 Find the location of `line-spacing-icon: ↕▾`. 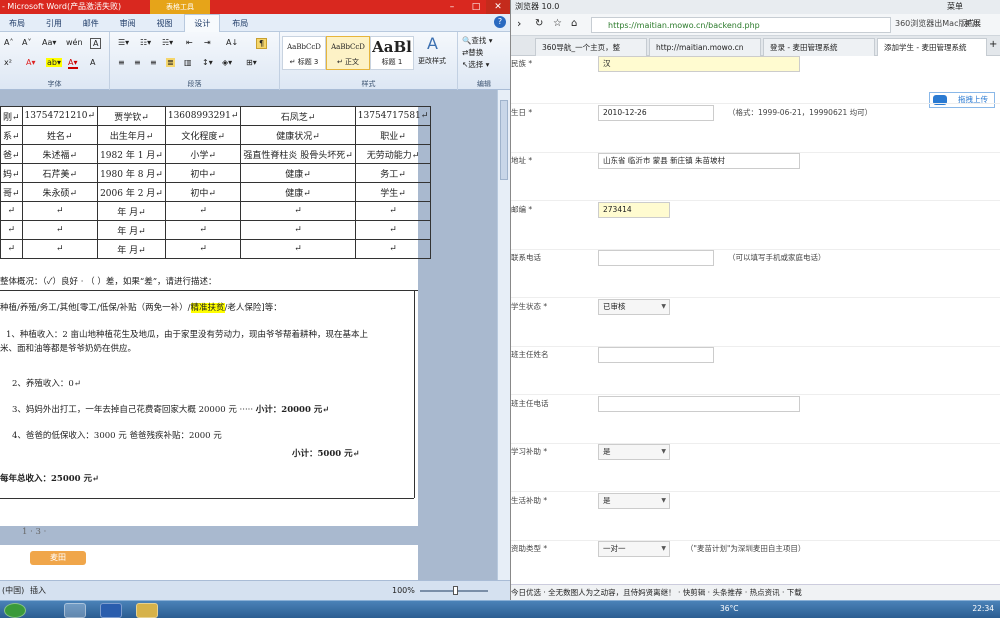

line-spacing-icon: ↕▾ is located at coordinates (207, 62).